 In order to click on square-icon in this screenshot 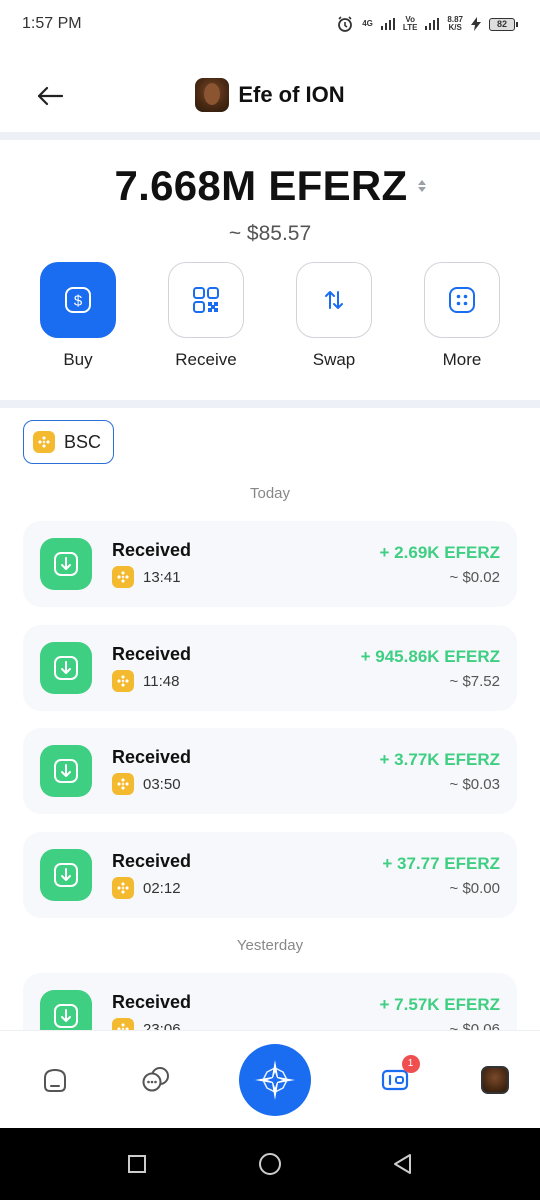, I will do `click(136, 1164)`.